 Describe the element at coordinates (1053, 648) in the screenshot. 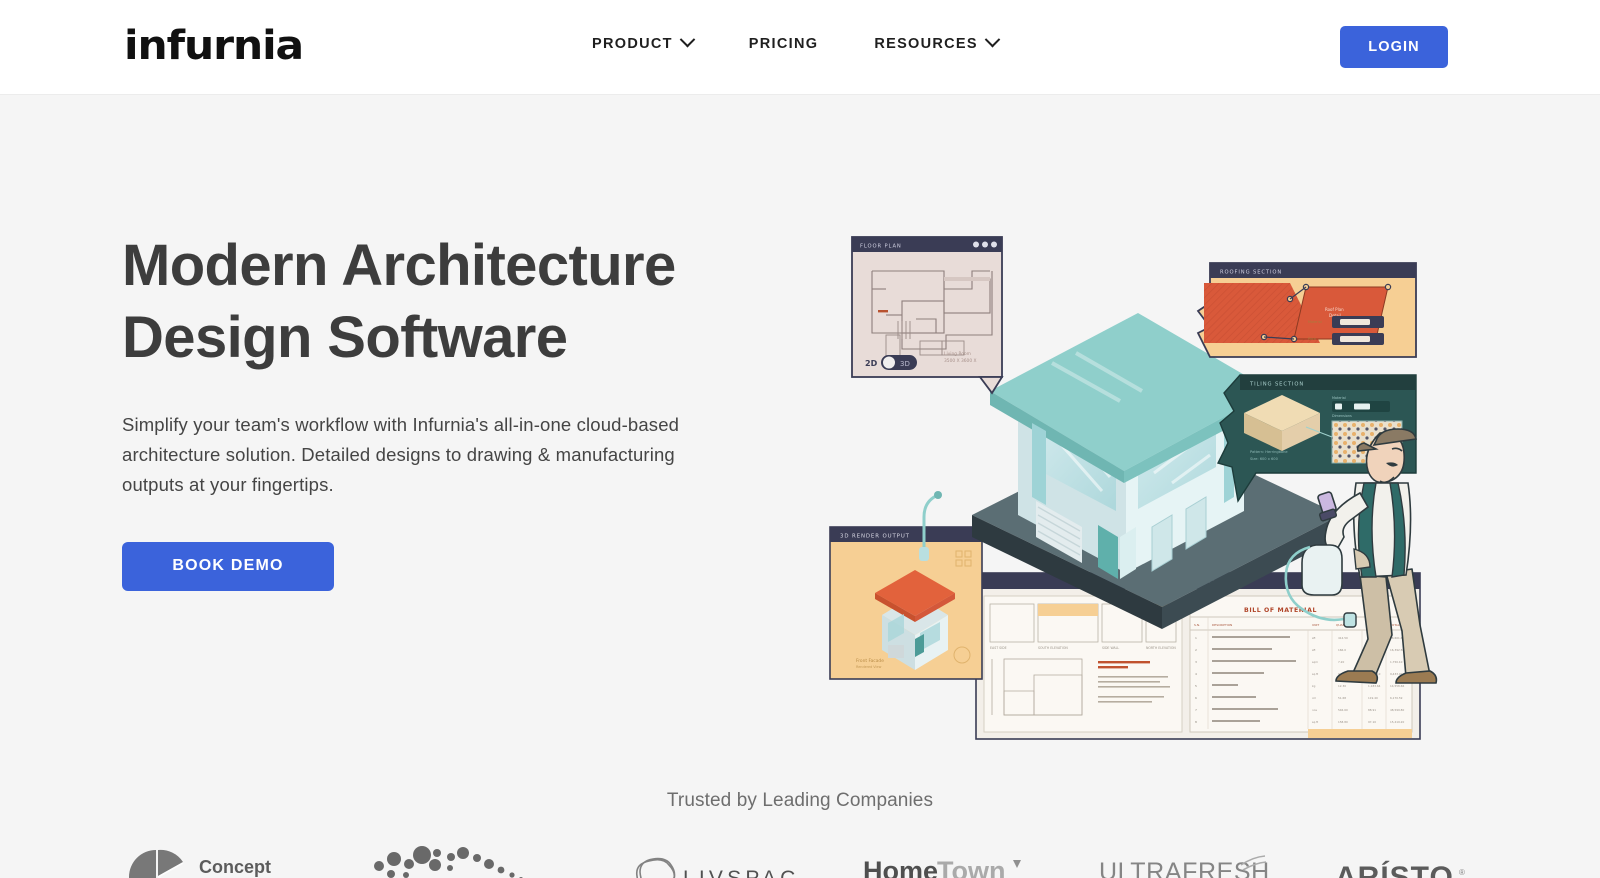

I see `svg-text: SOUTH ELEVATION` at that location.